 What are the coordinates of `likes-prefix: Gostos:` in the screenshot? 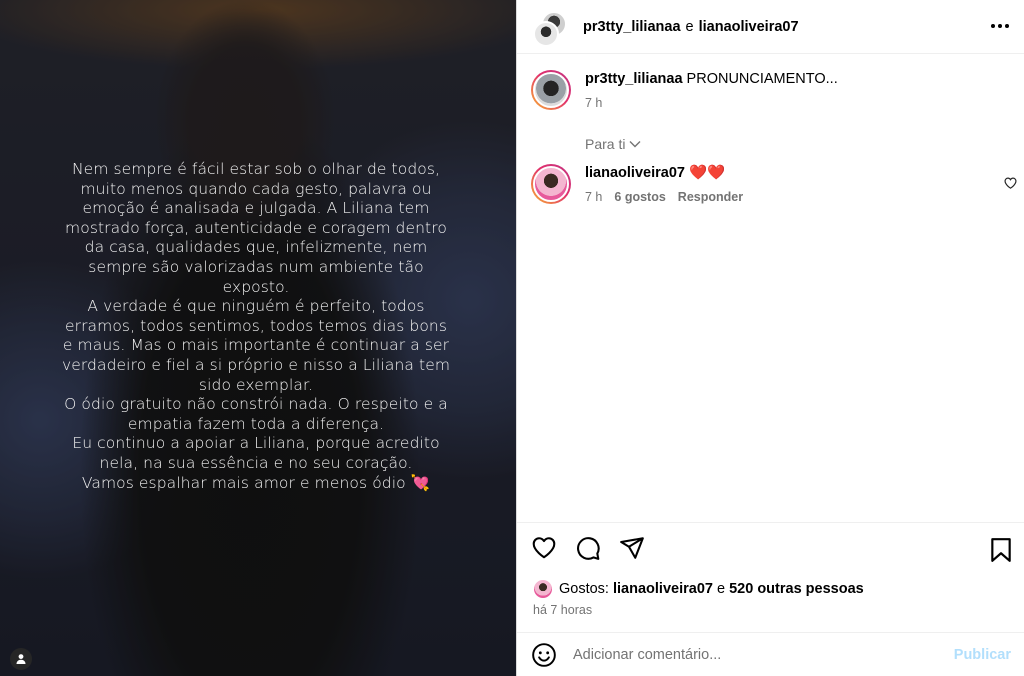 It's located at (584, 589).